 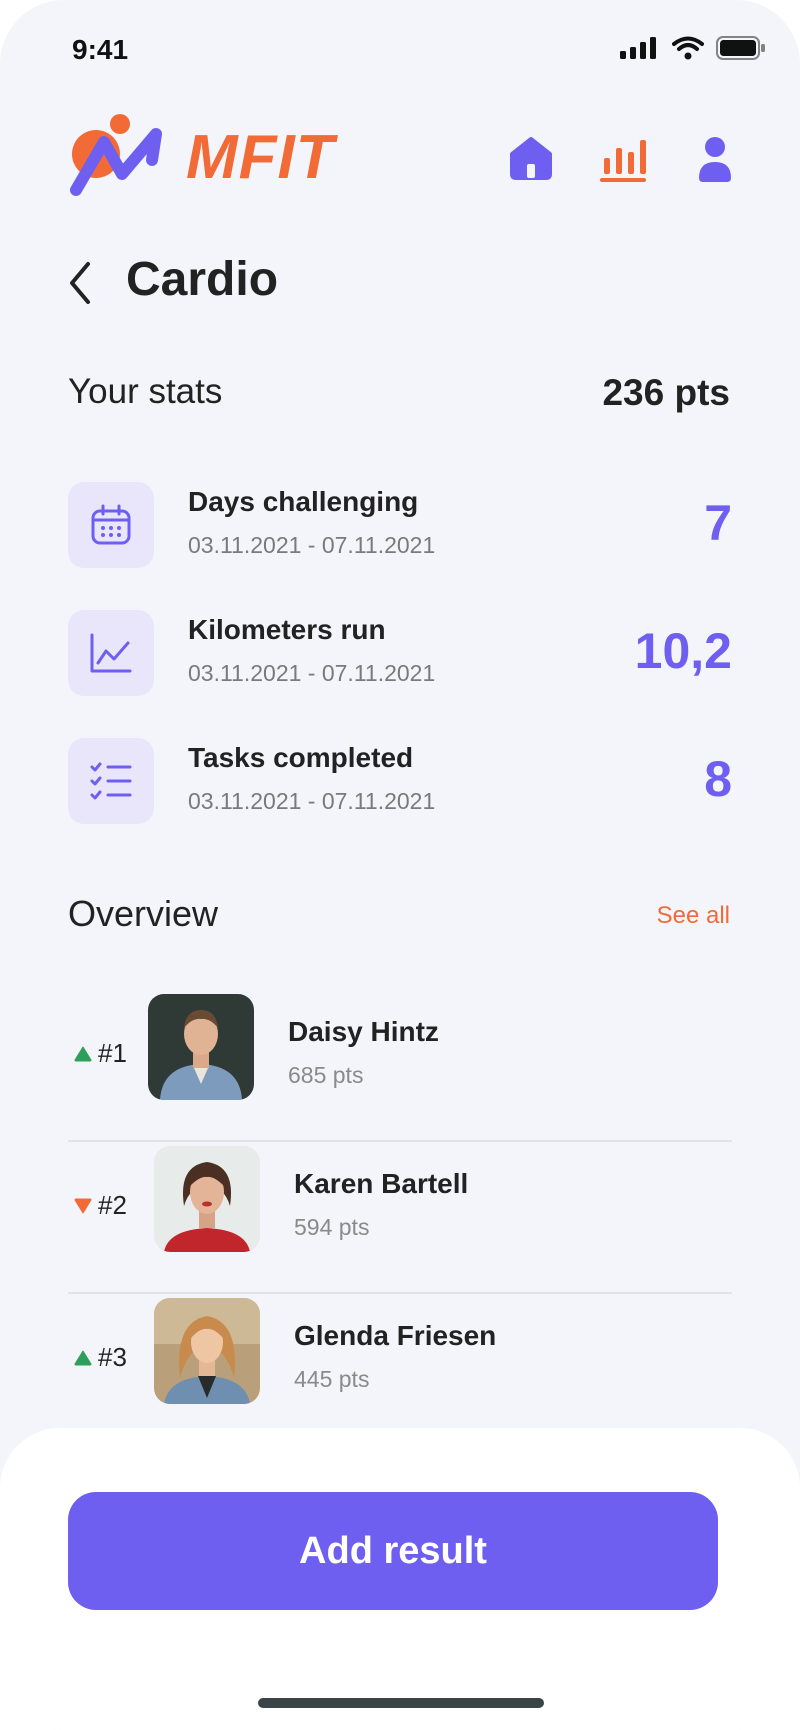 I want to click on brand-name: MFIT, so click(x=260, y=157).